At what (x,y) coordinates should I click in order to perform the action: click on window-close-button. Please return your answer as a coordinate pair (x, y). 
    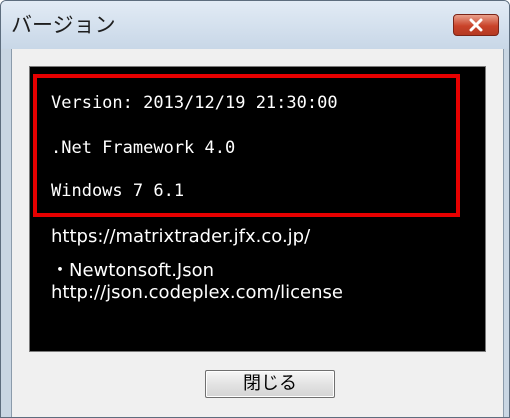
    Looking at the image, I should click on (476, 25).